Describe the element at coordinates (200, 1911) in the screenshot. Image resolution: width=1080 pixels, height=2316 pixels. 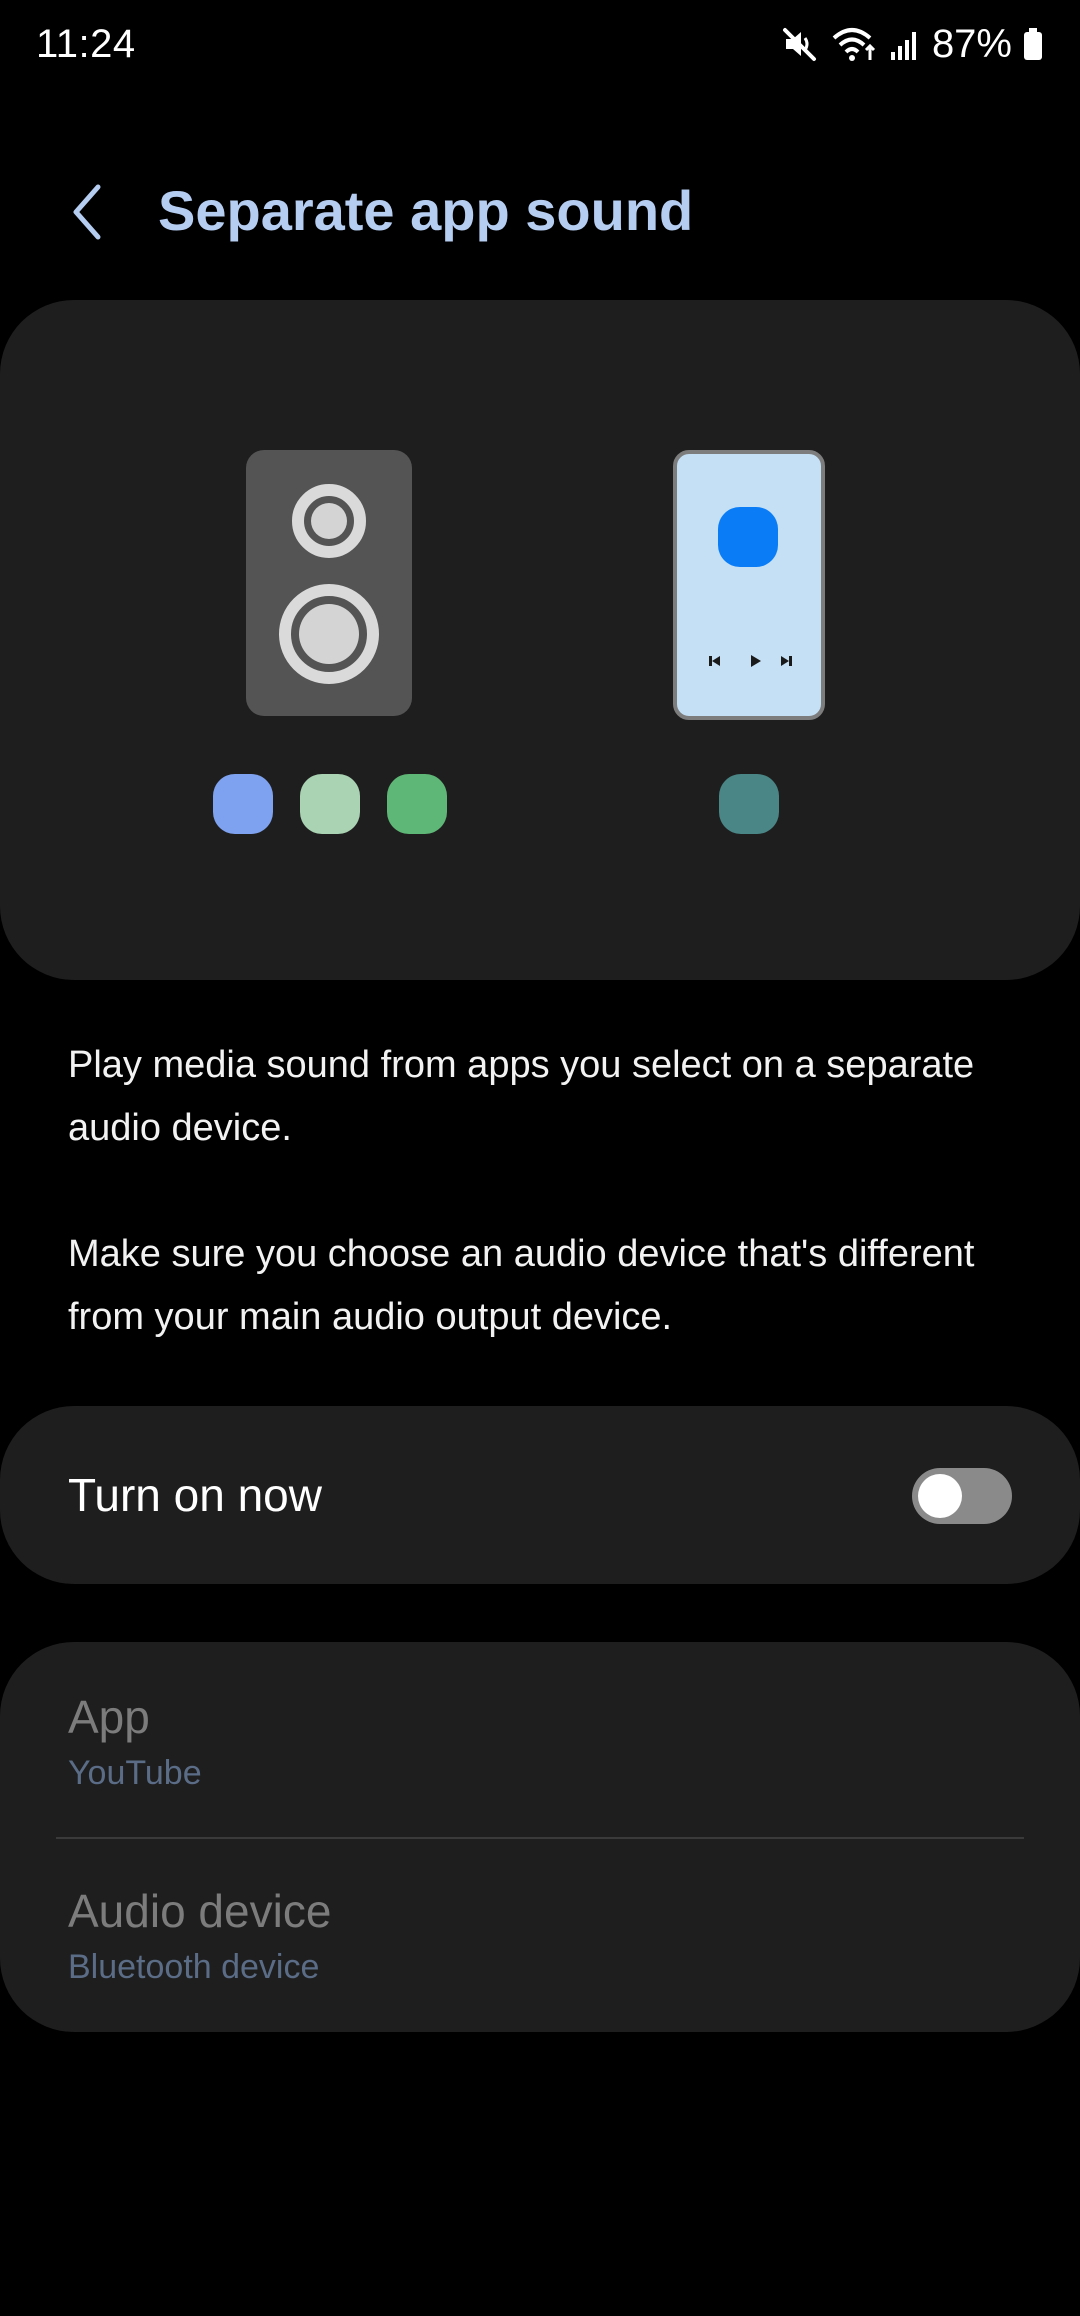
I see `audio-device-title: Audio device` at that location.